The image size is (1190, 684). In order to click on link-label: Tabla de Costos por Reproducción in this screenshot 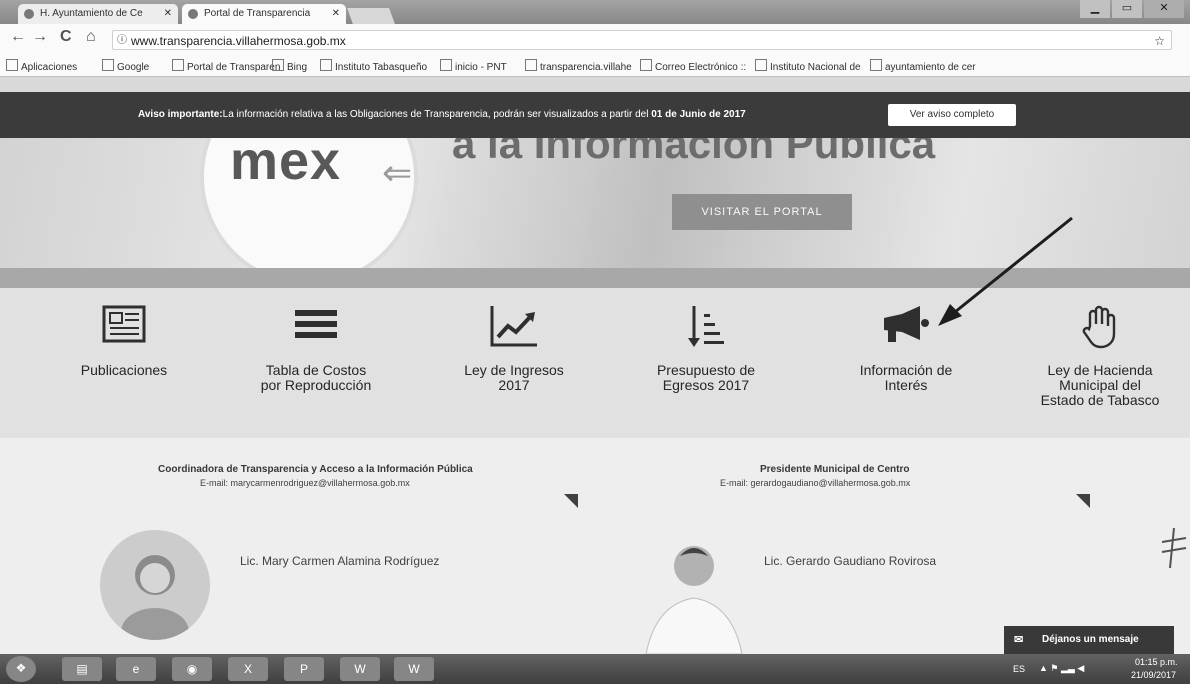, I will do `click(316, 377)`.